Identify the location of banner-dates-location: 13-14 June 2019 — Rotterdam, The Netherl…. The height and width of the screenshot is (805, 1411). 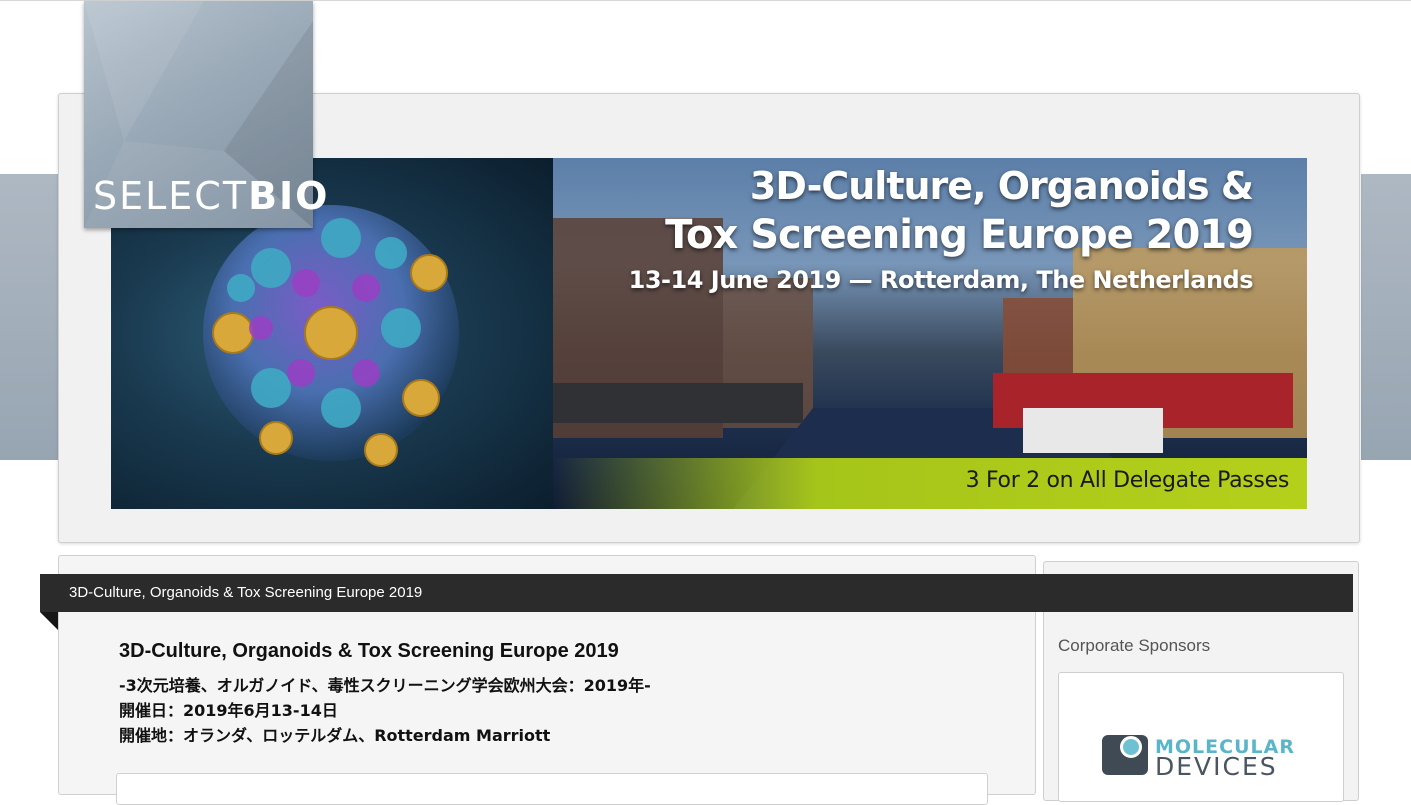
(941, 280).